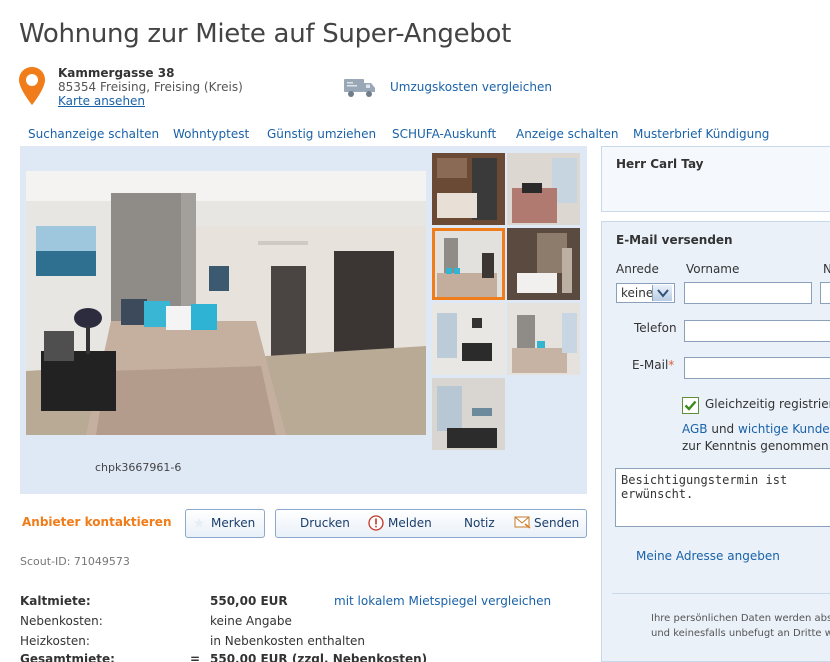 The height and width of the screenshot is (662, 830). Describe the element at coordinates (650, 365) in the screenshot. I see `email-label-text: E-Mail` at that location.